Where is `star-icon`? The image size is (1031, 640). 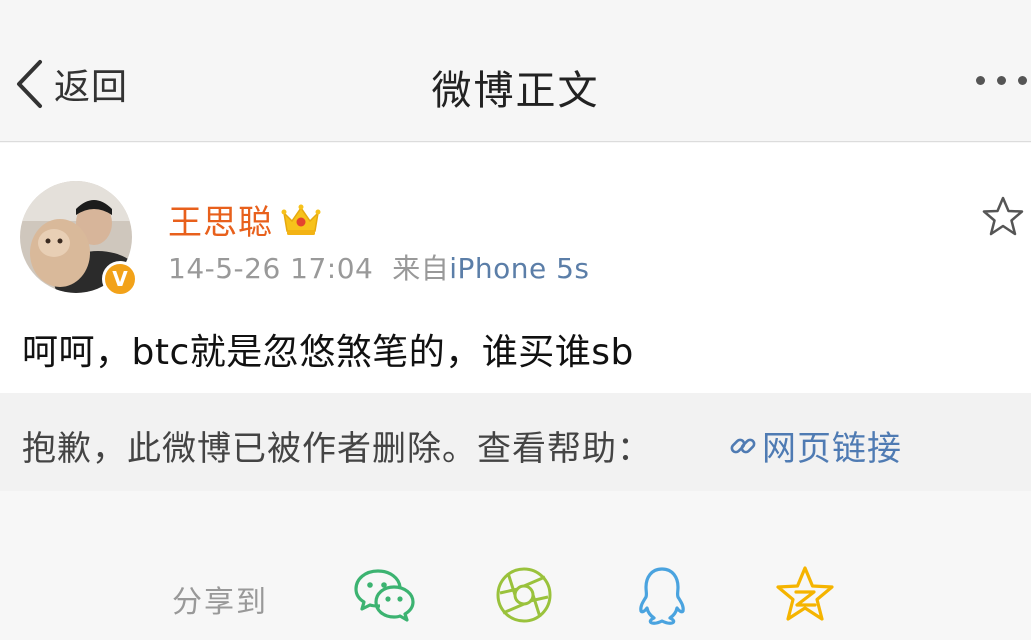 star-icon is located at coordinates (1003, 217).